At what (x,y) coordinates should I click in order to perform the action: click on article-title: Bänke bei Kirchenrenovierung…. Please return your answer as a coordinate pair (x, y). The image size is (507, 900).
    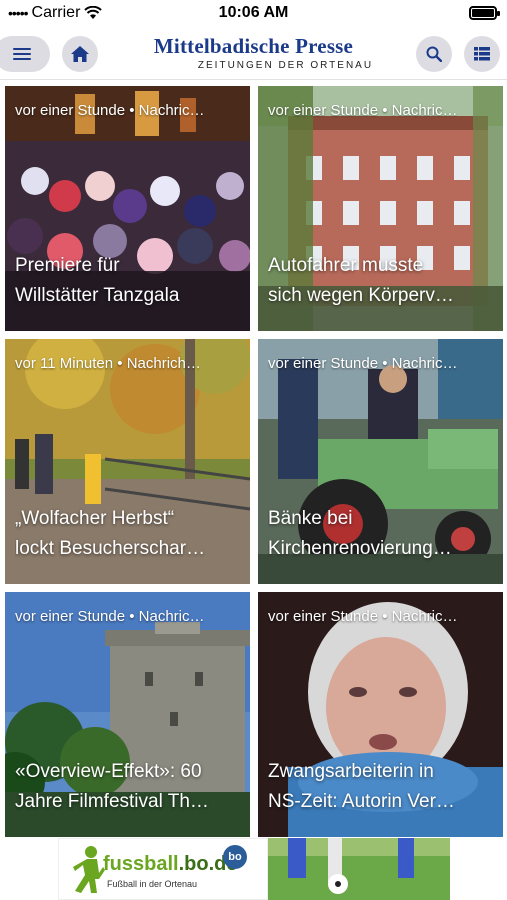
    Looking at the image, I should click on (381, 534).